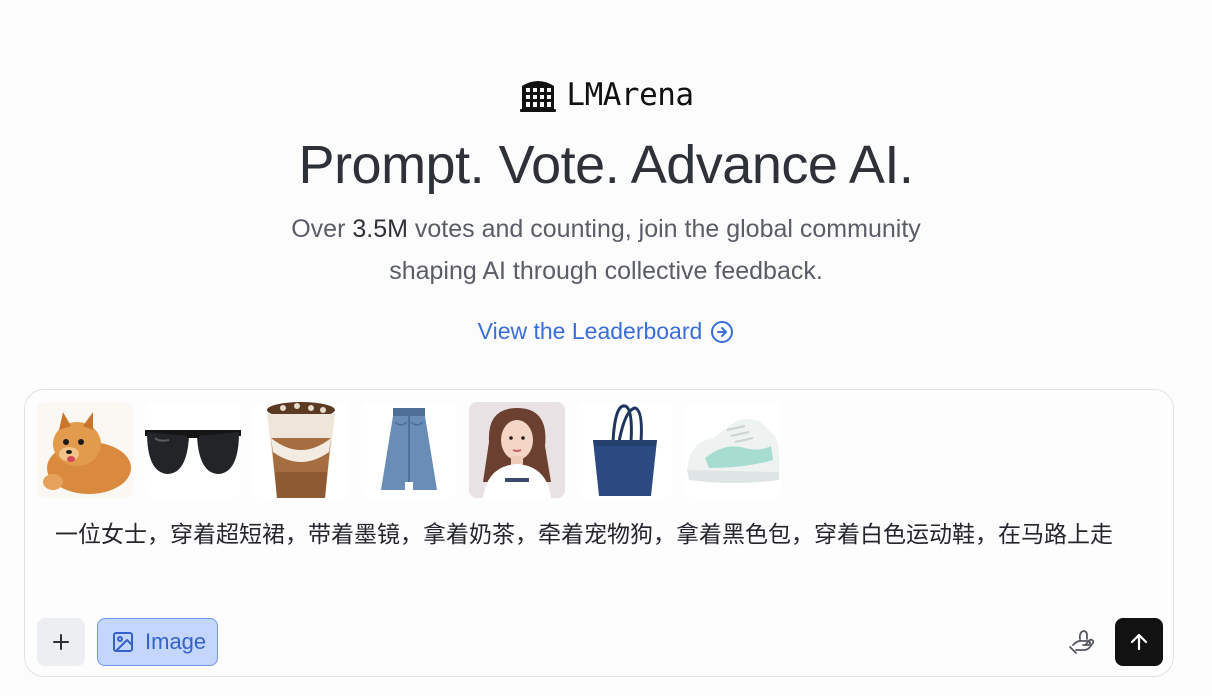 Image resolution: width=1212 pixels, height=696 pixels. I want to click on milk-tea-image, so click(301, 450).